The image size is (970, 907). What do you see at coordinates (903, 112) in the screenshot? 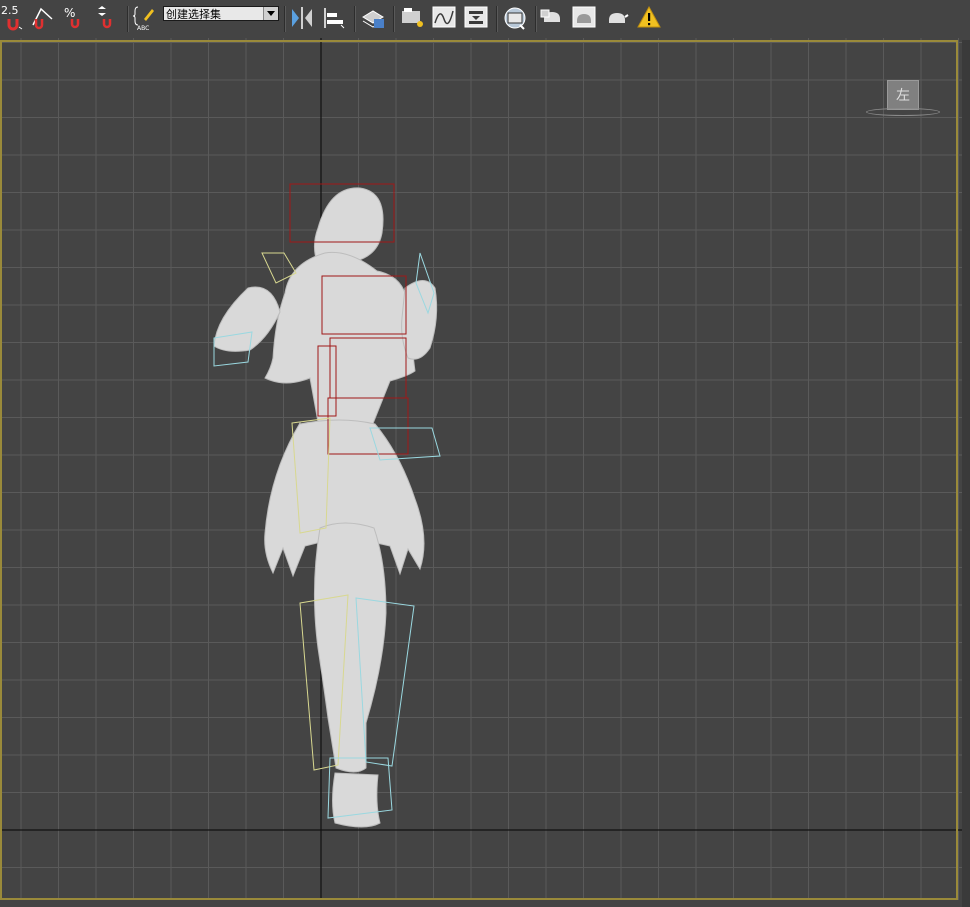
I see `viewcube-ring` at bounding box center [903, 112].